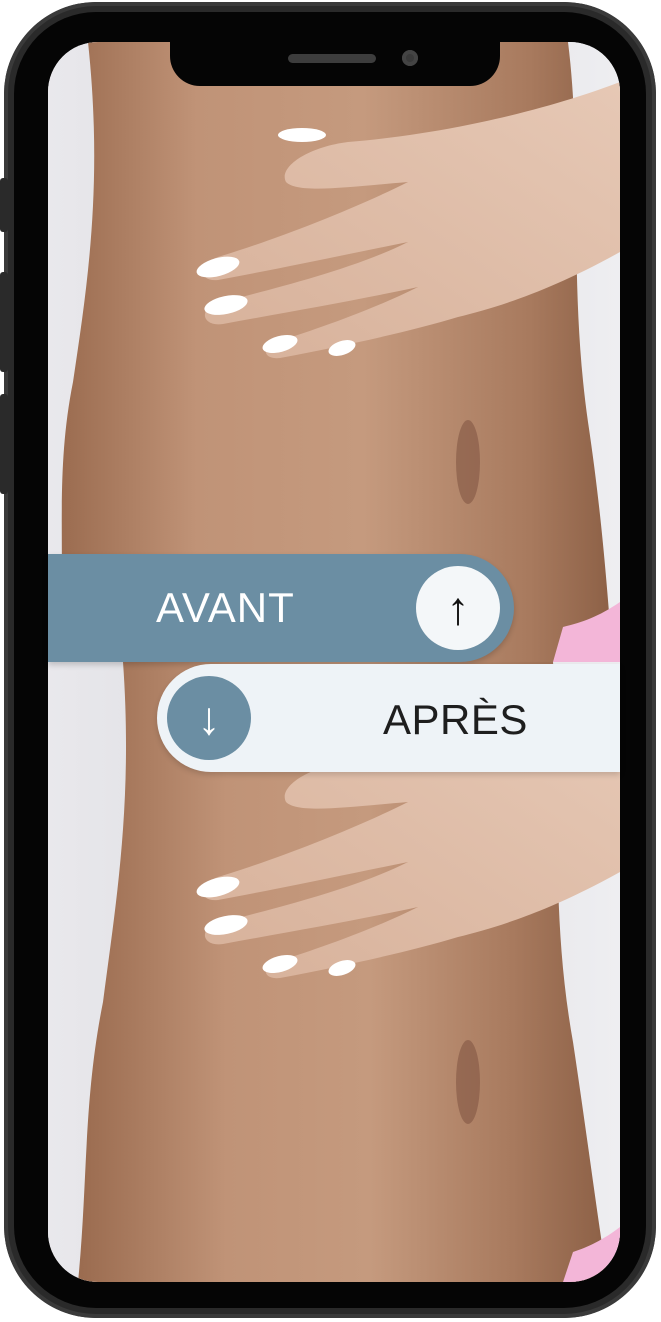 Image resolution: width=661 pixels, height=1322 pixels. I want to click on after-label-bar: ↓ APRÈS, so click(388, 718).